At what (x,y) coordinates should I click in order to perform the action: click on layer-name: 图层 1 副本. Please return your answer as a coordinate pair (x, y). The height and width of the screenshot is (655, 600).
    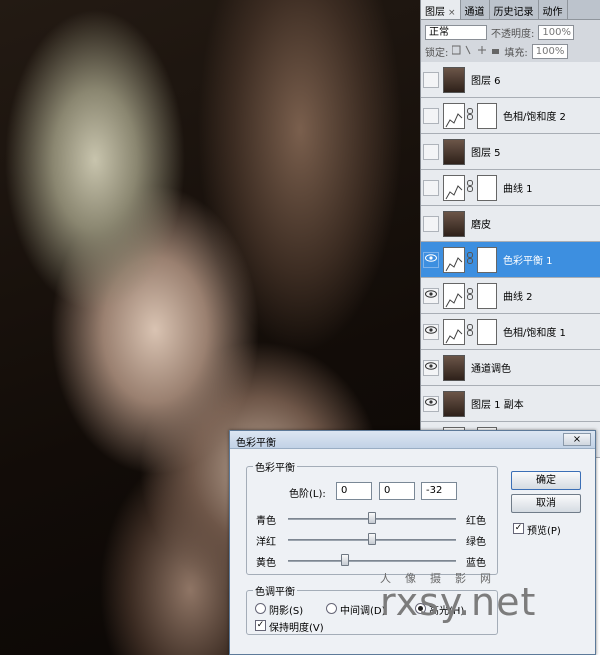
    Looking at the image, I should click on (497, 405).